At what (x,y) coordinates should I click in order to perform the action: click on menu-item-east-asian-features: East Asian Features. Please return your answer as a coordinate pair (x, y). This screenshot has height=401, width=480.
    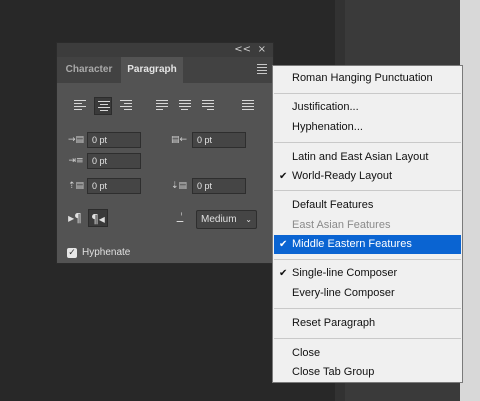
    Looking at the image, I should click on (341, 225).